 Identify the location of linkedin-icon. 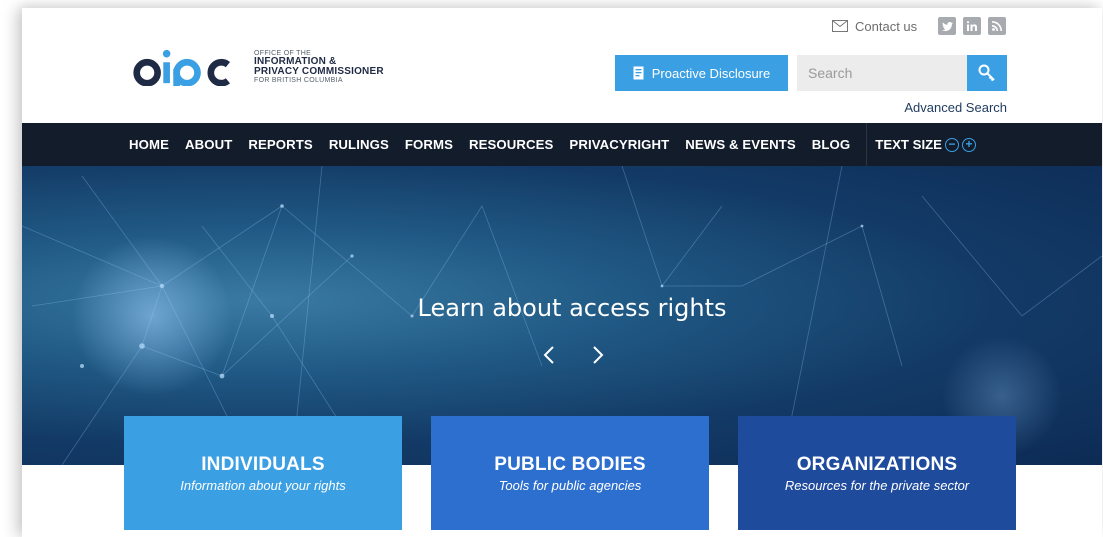
(972, 26).